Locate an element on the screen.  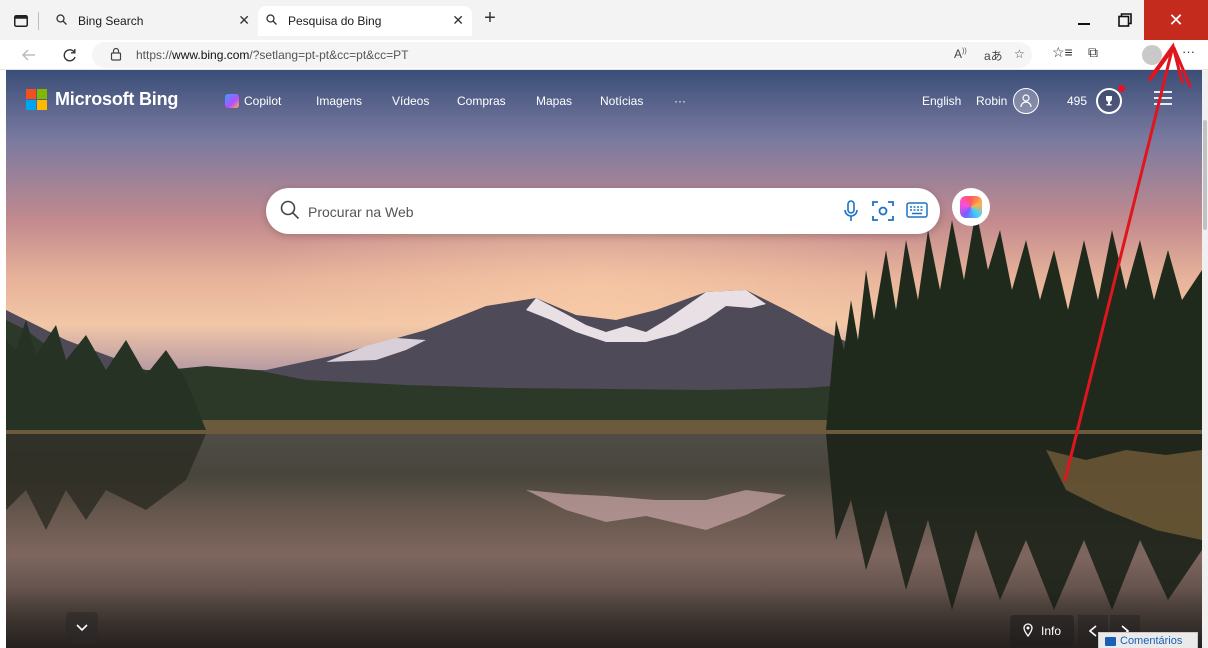
refresh-icon is located at coordinates (69, 54).